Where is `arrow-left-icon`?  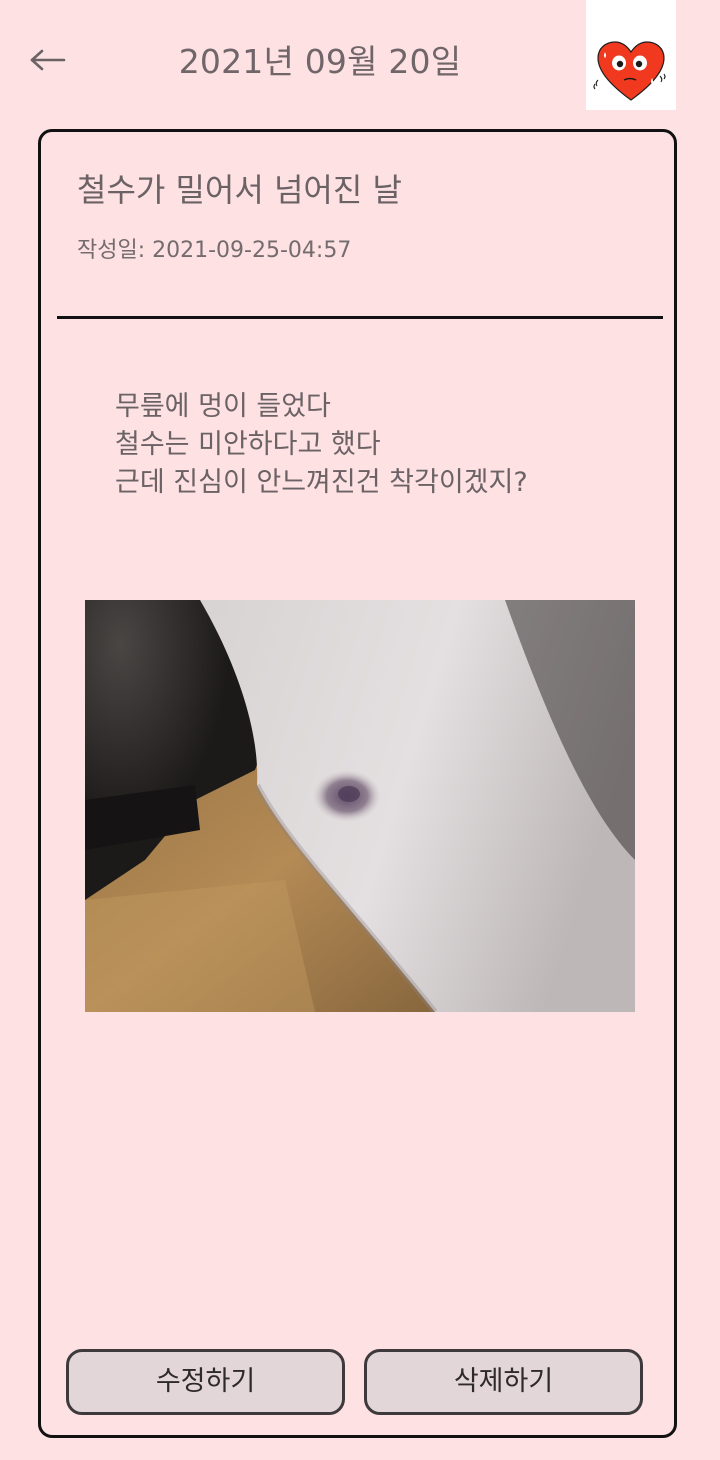
arrow-left-icon is located at coordinates (48, 60).